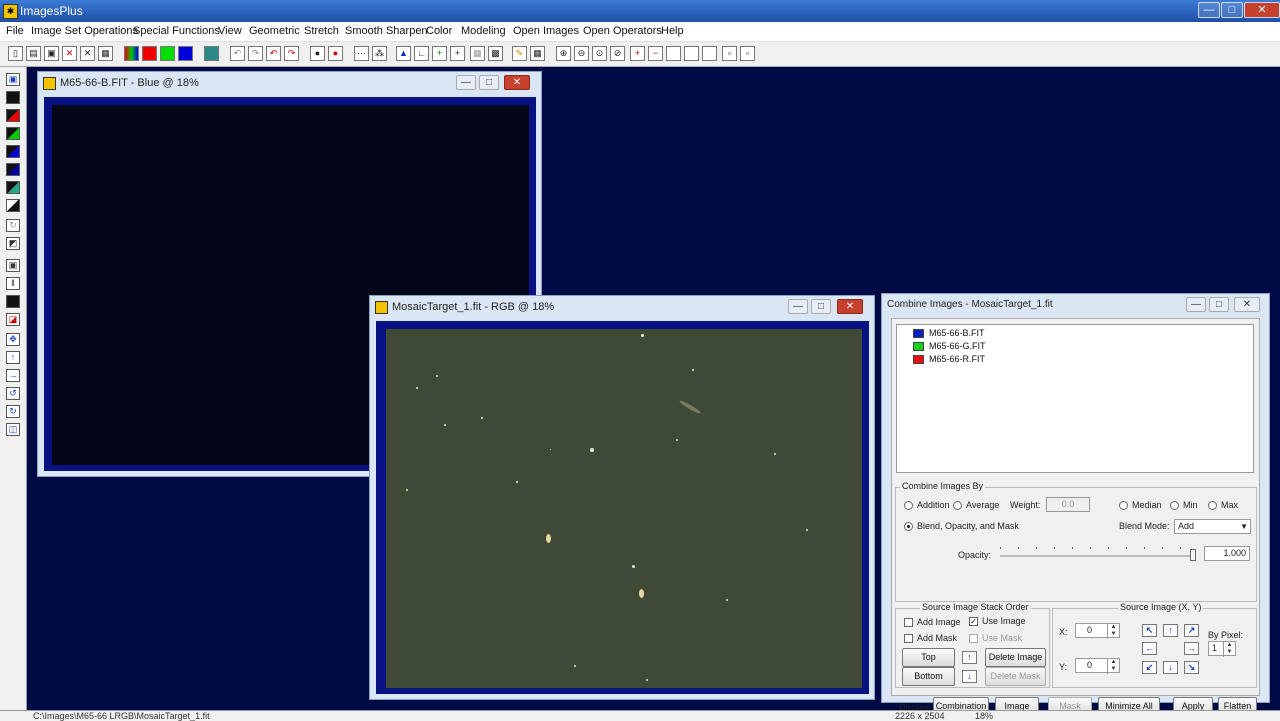  I want to click on blend-opacity-mask-radio, so click(908, 526).